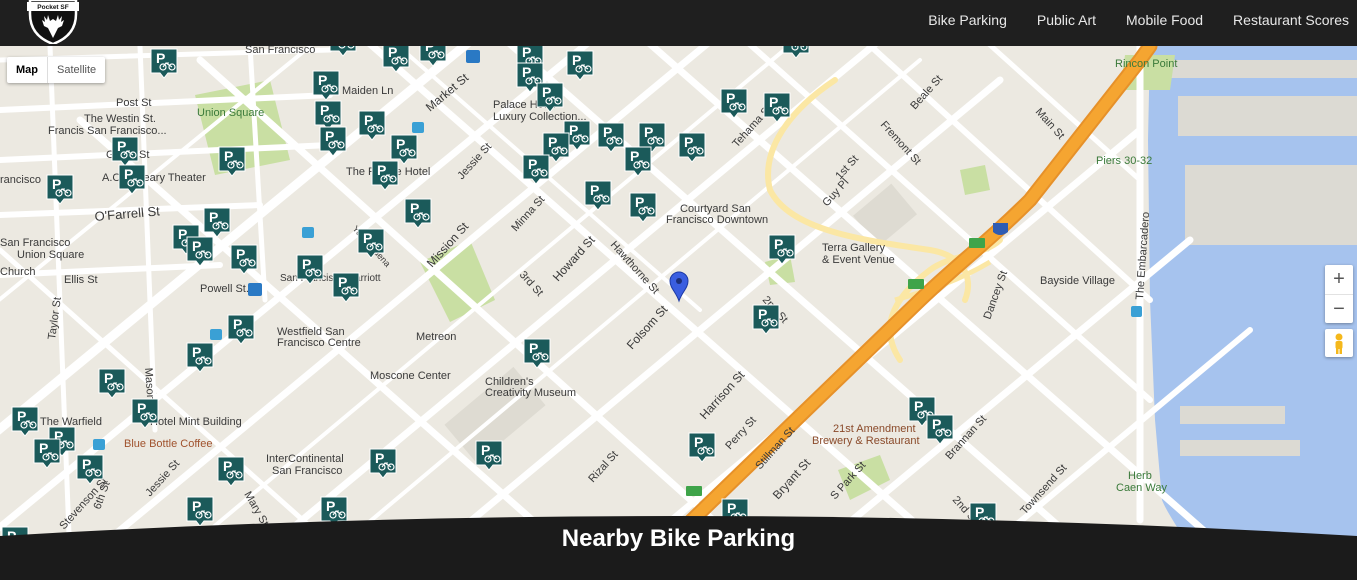 The image size is (1357, 580). Describe the element at coordinates (967, 20) in the screenshot. I see `nav-bike-parking: Bike Parking` at that location.